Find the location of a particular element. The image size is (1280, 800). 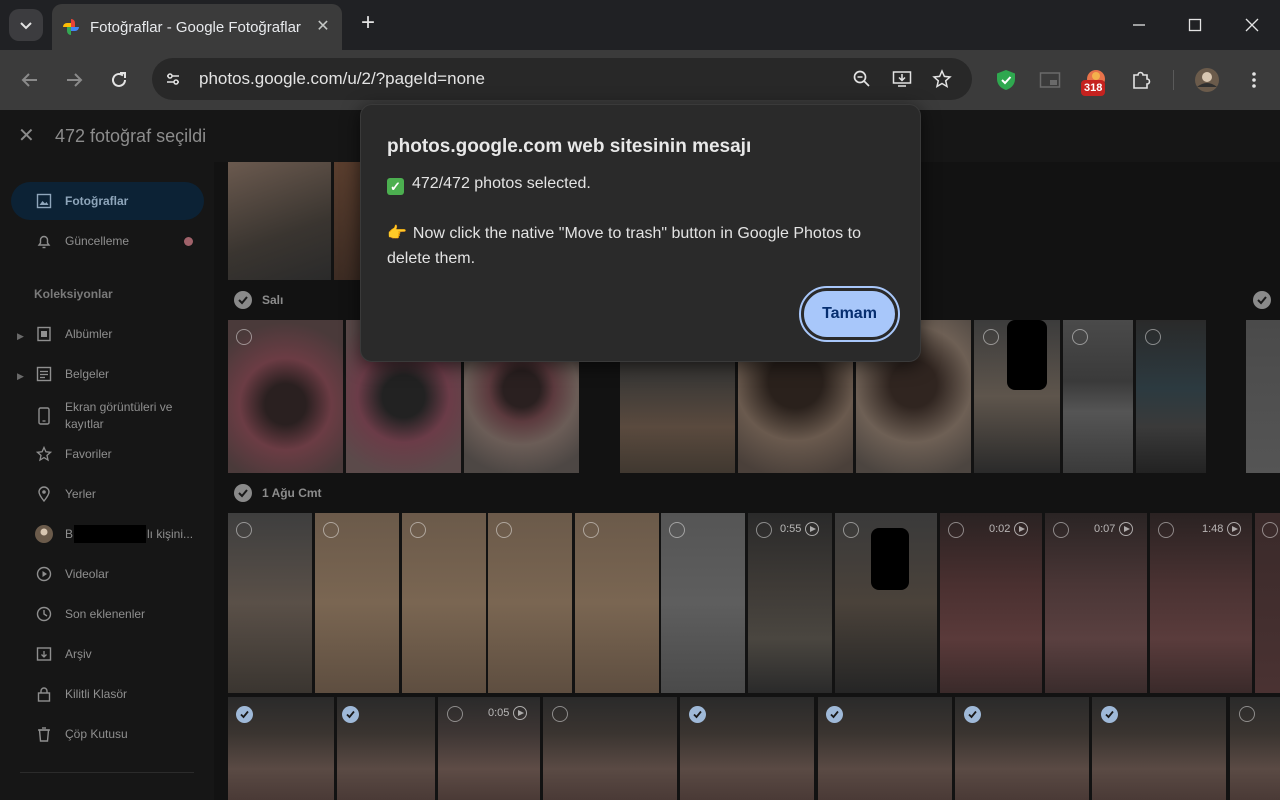

install-icon is located at coordinates (902, 79).